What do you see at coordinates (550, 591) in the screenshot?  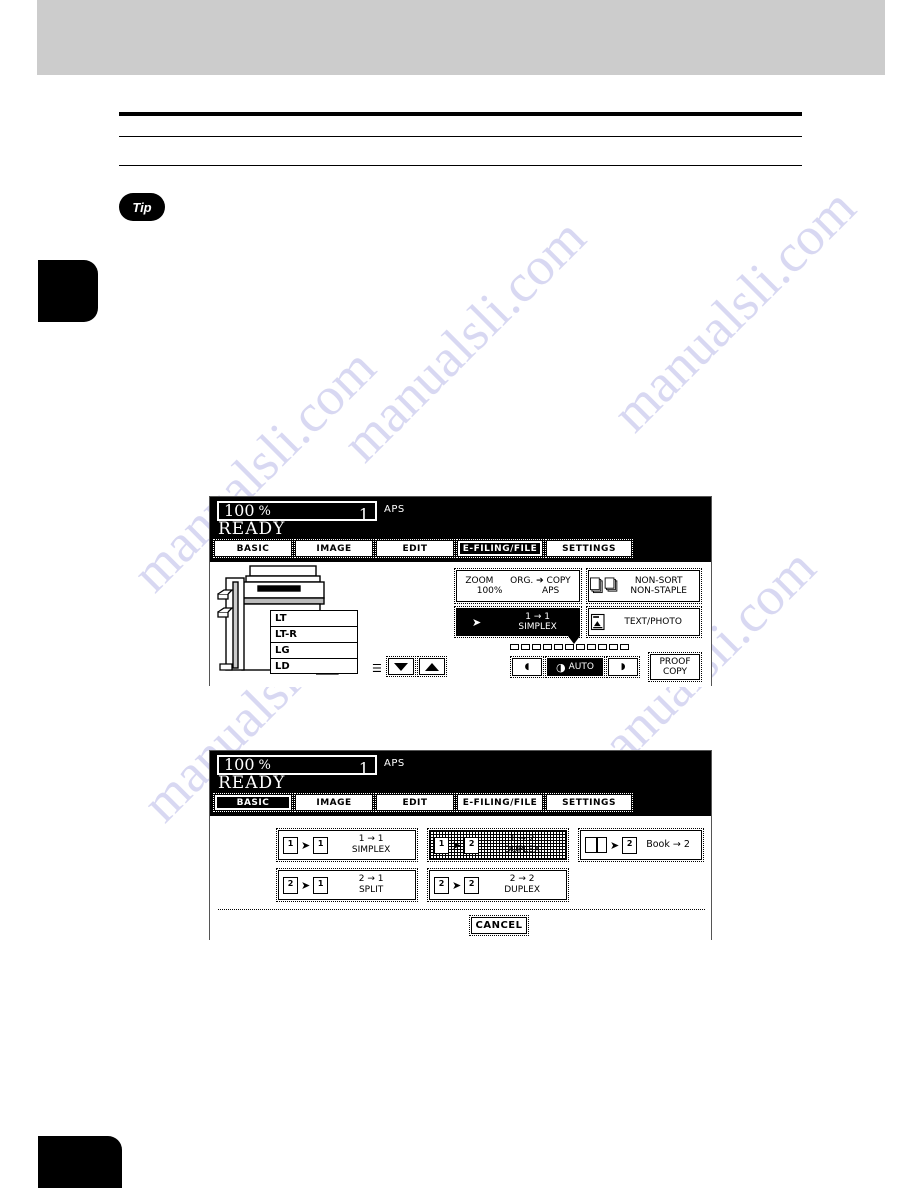 I see `aps-value: APS` at bounding box center [550, 591].